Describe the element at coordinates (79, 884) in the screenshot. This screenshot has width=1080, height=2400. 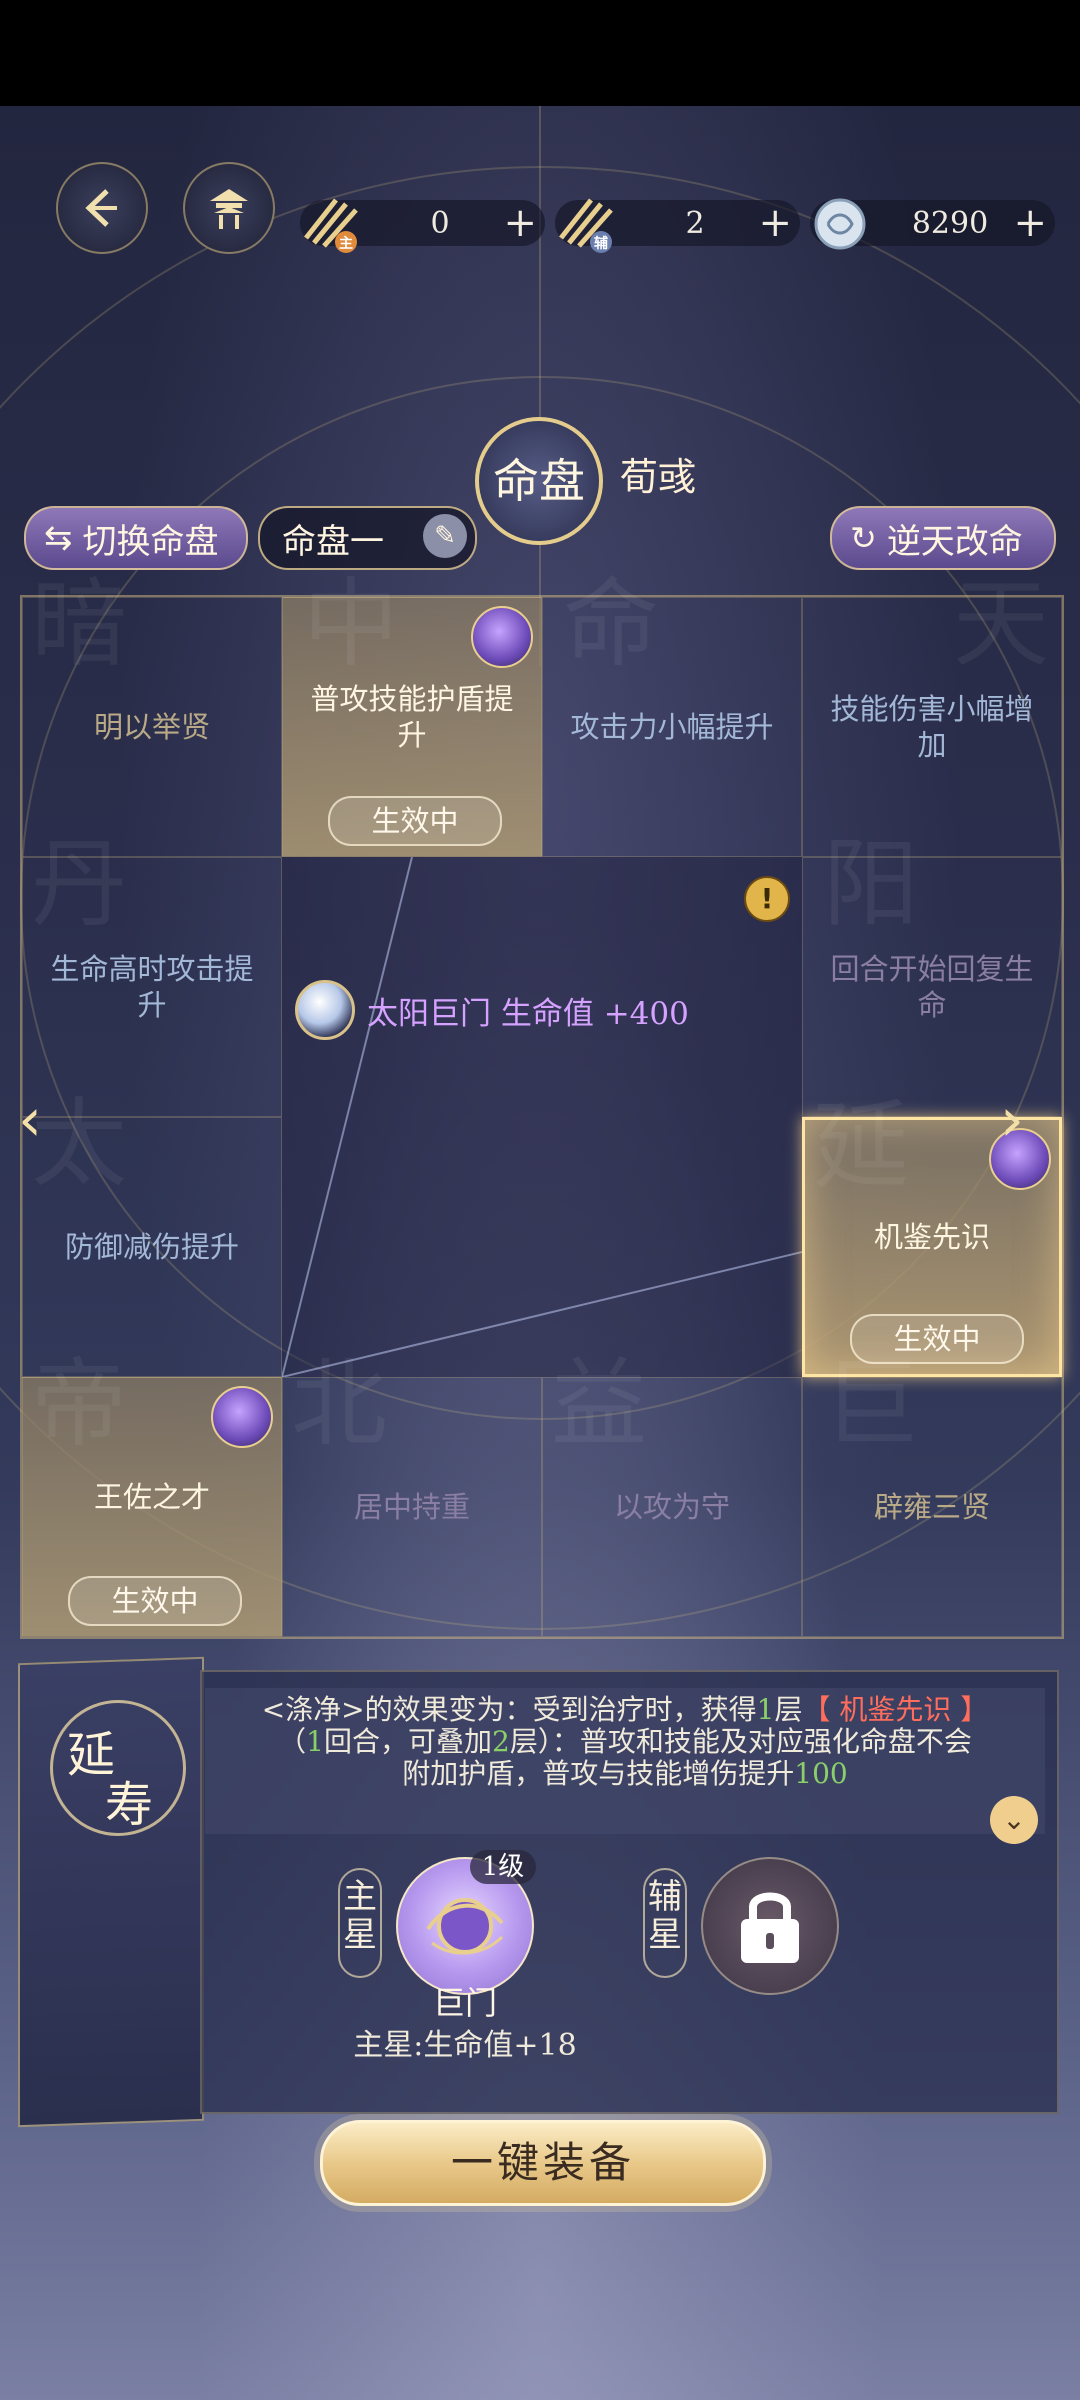
I see `cell-watermark: 丹` at that location.